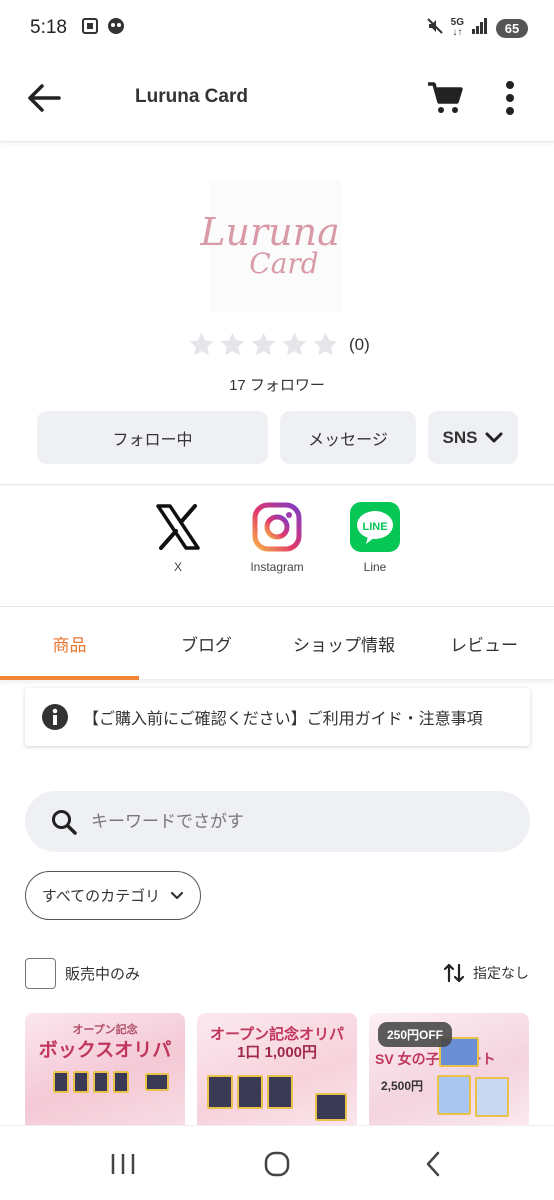 This screenshot has width=554, height=1200. I want to click on on-sale-checkbox, so click(40, 973).